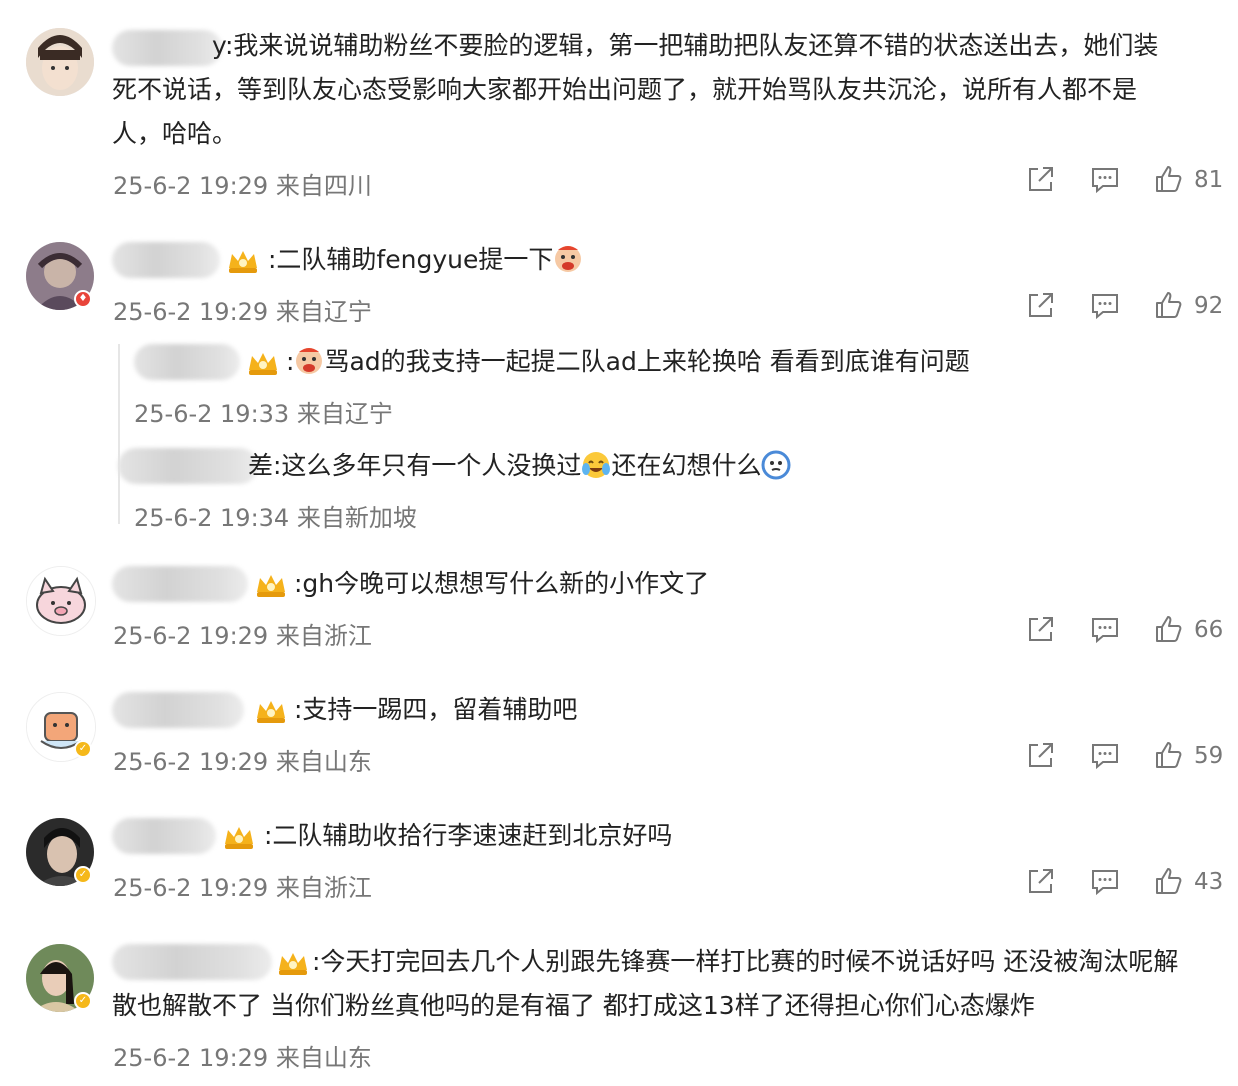 This screenshot has height=1086, width=1238. What do you see at coordinates (242, 312) in the screenshot?
I see `comment-timestamp-location: 25-6-2 19:29 来自辽宁` at bounding box center [242, 312].